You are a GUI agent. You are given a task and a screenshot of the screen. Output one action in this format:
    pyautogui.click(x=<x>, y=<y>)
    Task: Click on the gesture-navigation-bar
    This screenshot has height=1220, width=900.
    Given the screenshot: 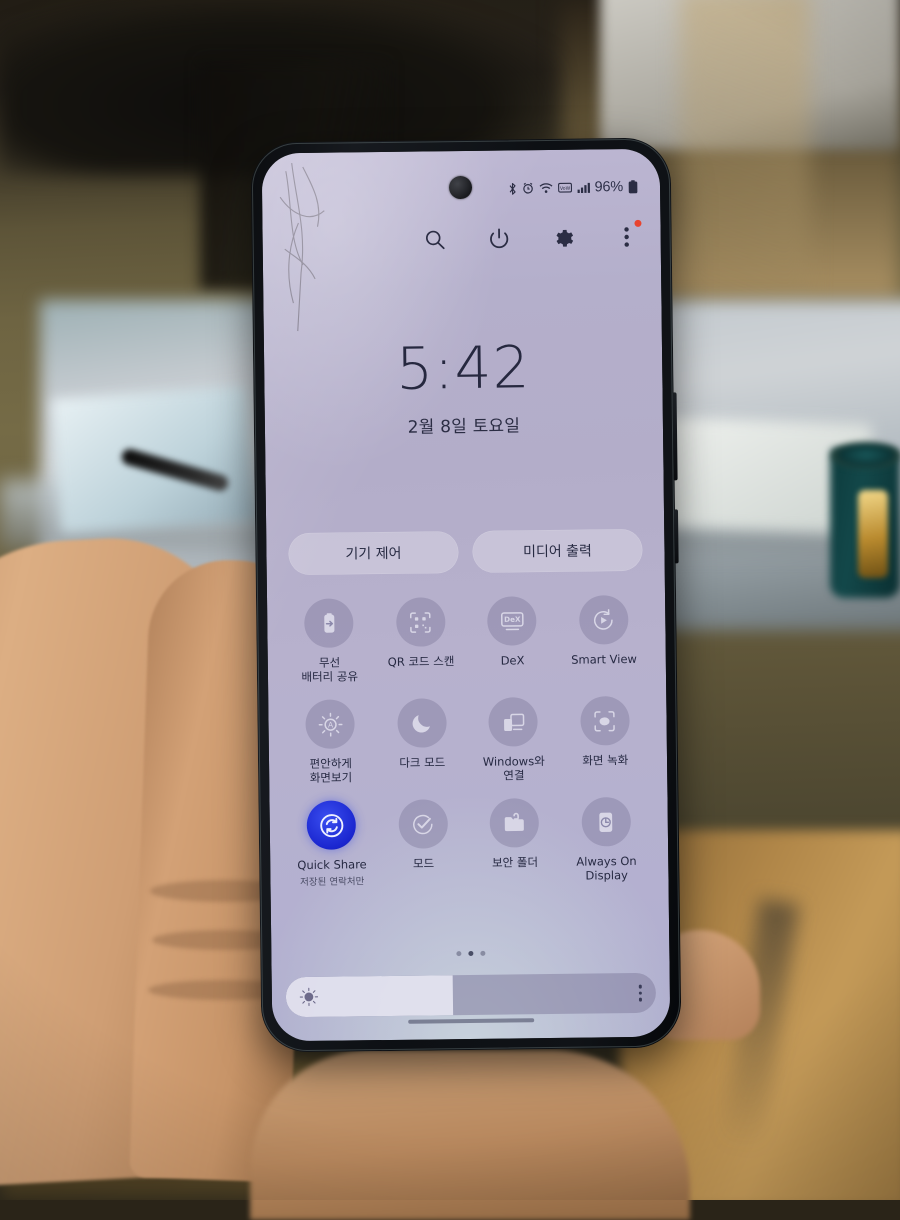 What is the action you would take?
    pyautogui.click(x=471, y=1021)
    